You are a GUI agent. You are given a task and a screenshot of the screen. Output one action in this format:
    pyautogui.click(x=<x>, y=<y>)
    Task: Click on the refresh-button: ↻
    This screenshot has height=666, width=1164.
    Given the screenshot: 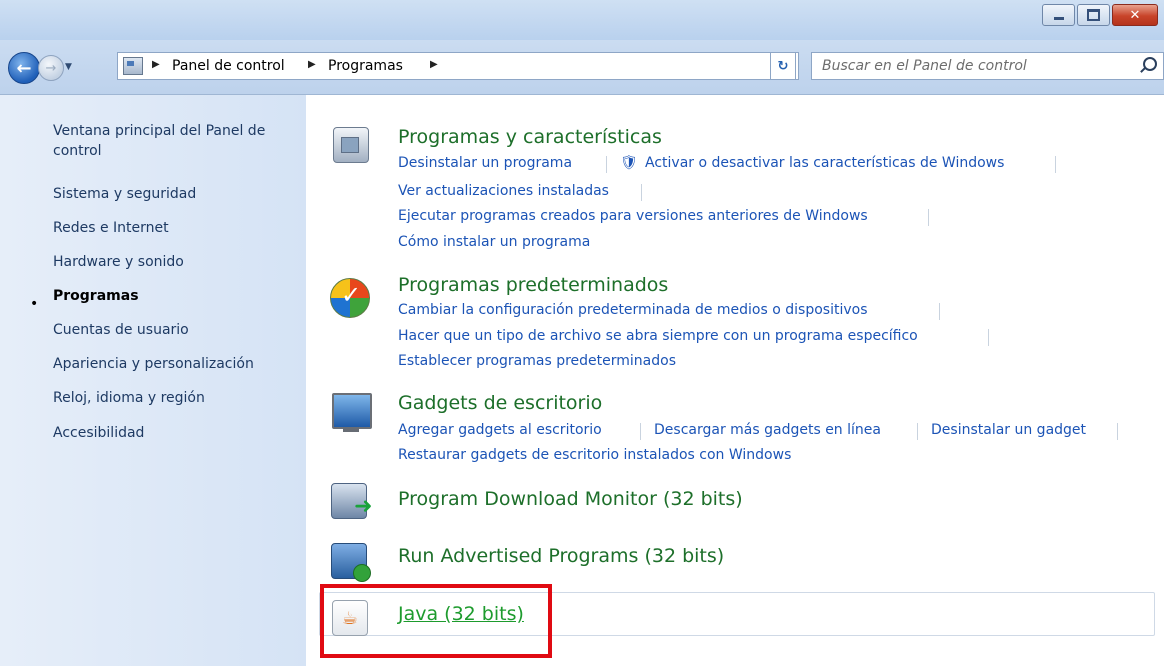 What is the action you would take?
    pyautogui.click(x=783, y=66)
    